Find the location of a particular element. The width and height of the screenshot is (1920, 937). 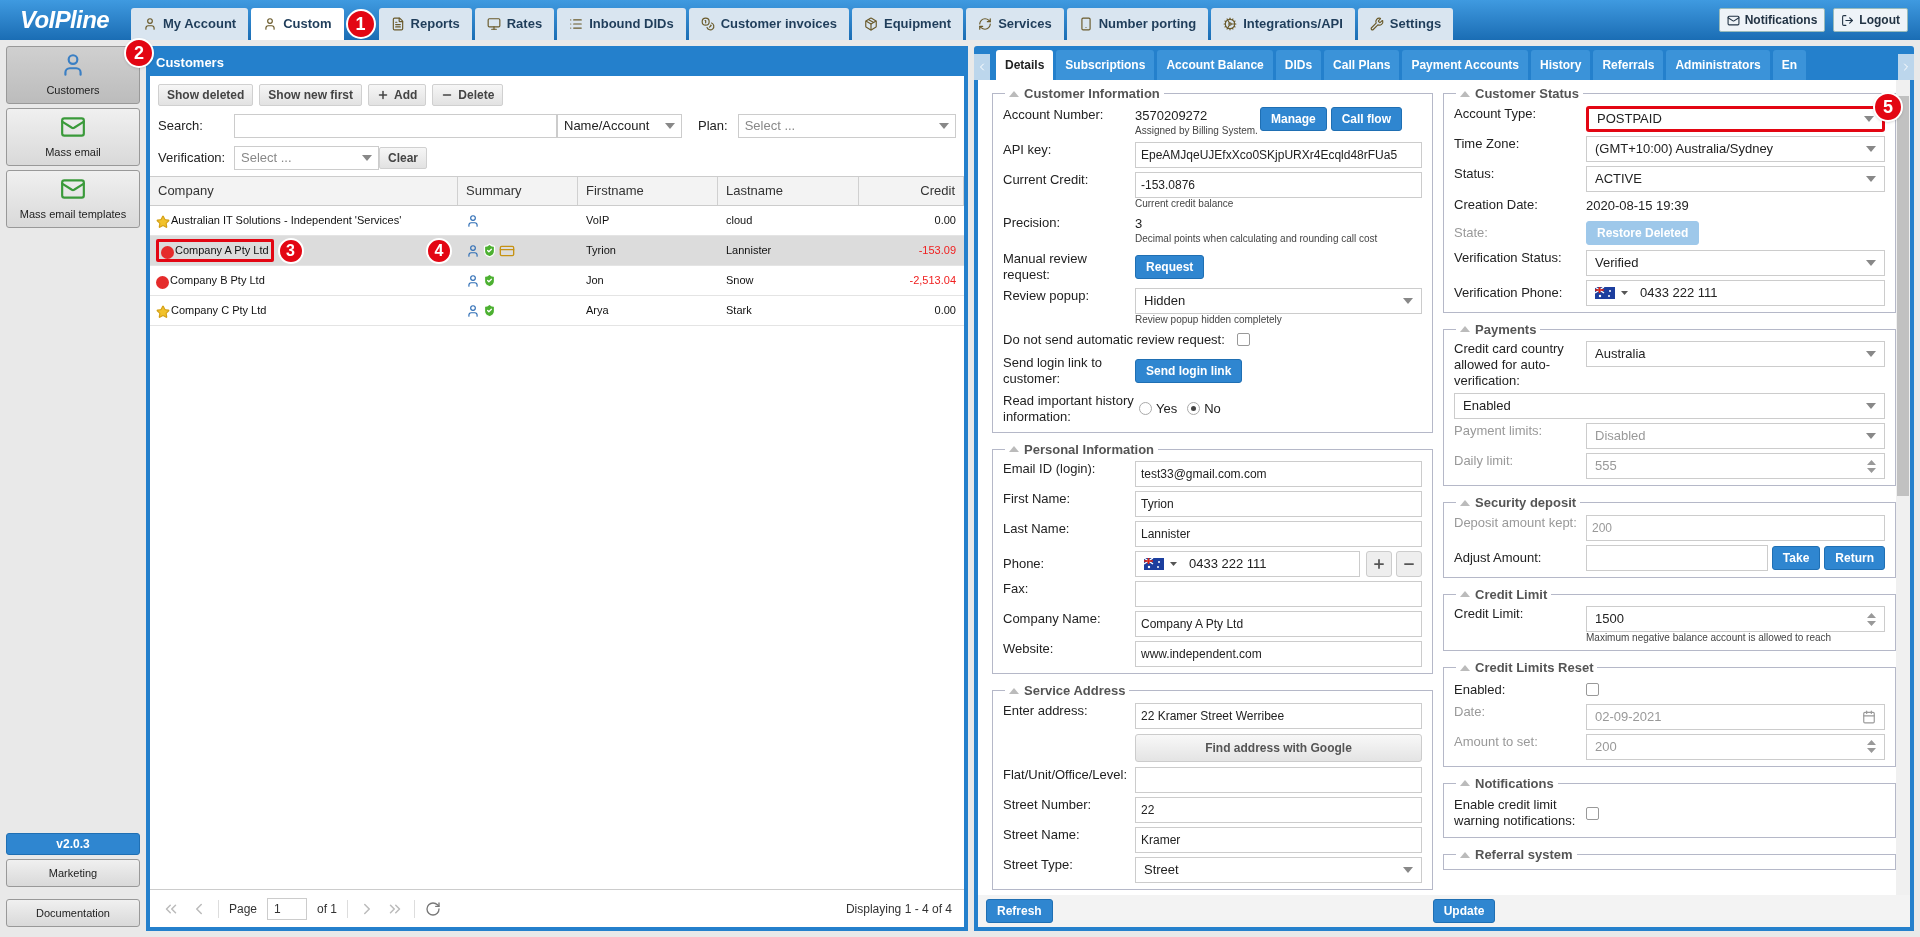

nav-tab: Equipment is located at coordinates (907, 24).